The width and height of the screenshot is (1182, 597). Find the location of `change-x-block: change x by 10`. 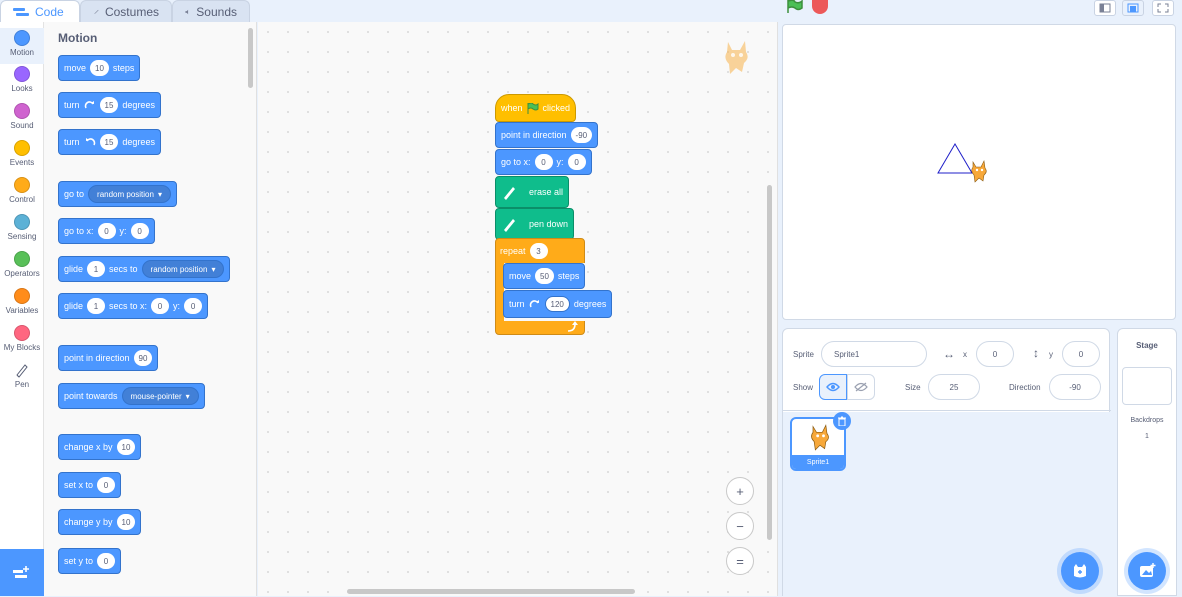

change-x-block: change x by 10 is located at coordinates (100, 447).